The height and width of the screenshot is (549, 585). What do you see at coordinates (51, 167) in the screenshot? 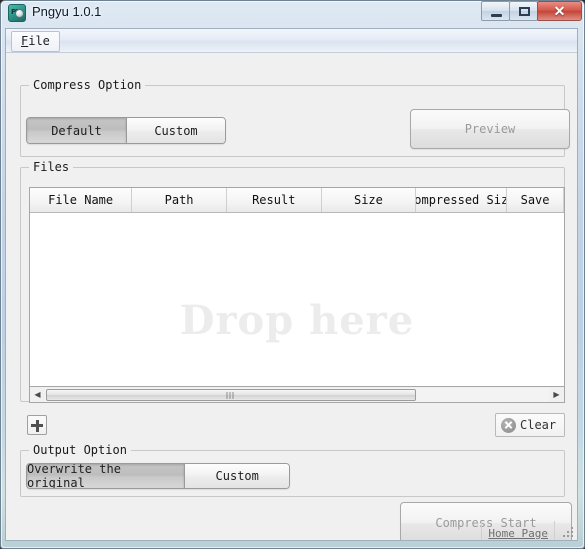
I see `files-title: Files` at bounding box center [51, 167].